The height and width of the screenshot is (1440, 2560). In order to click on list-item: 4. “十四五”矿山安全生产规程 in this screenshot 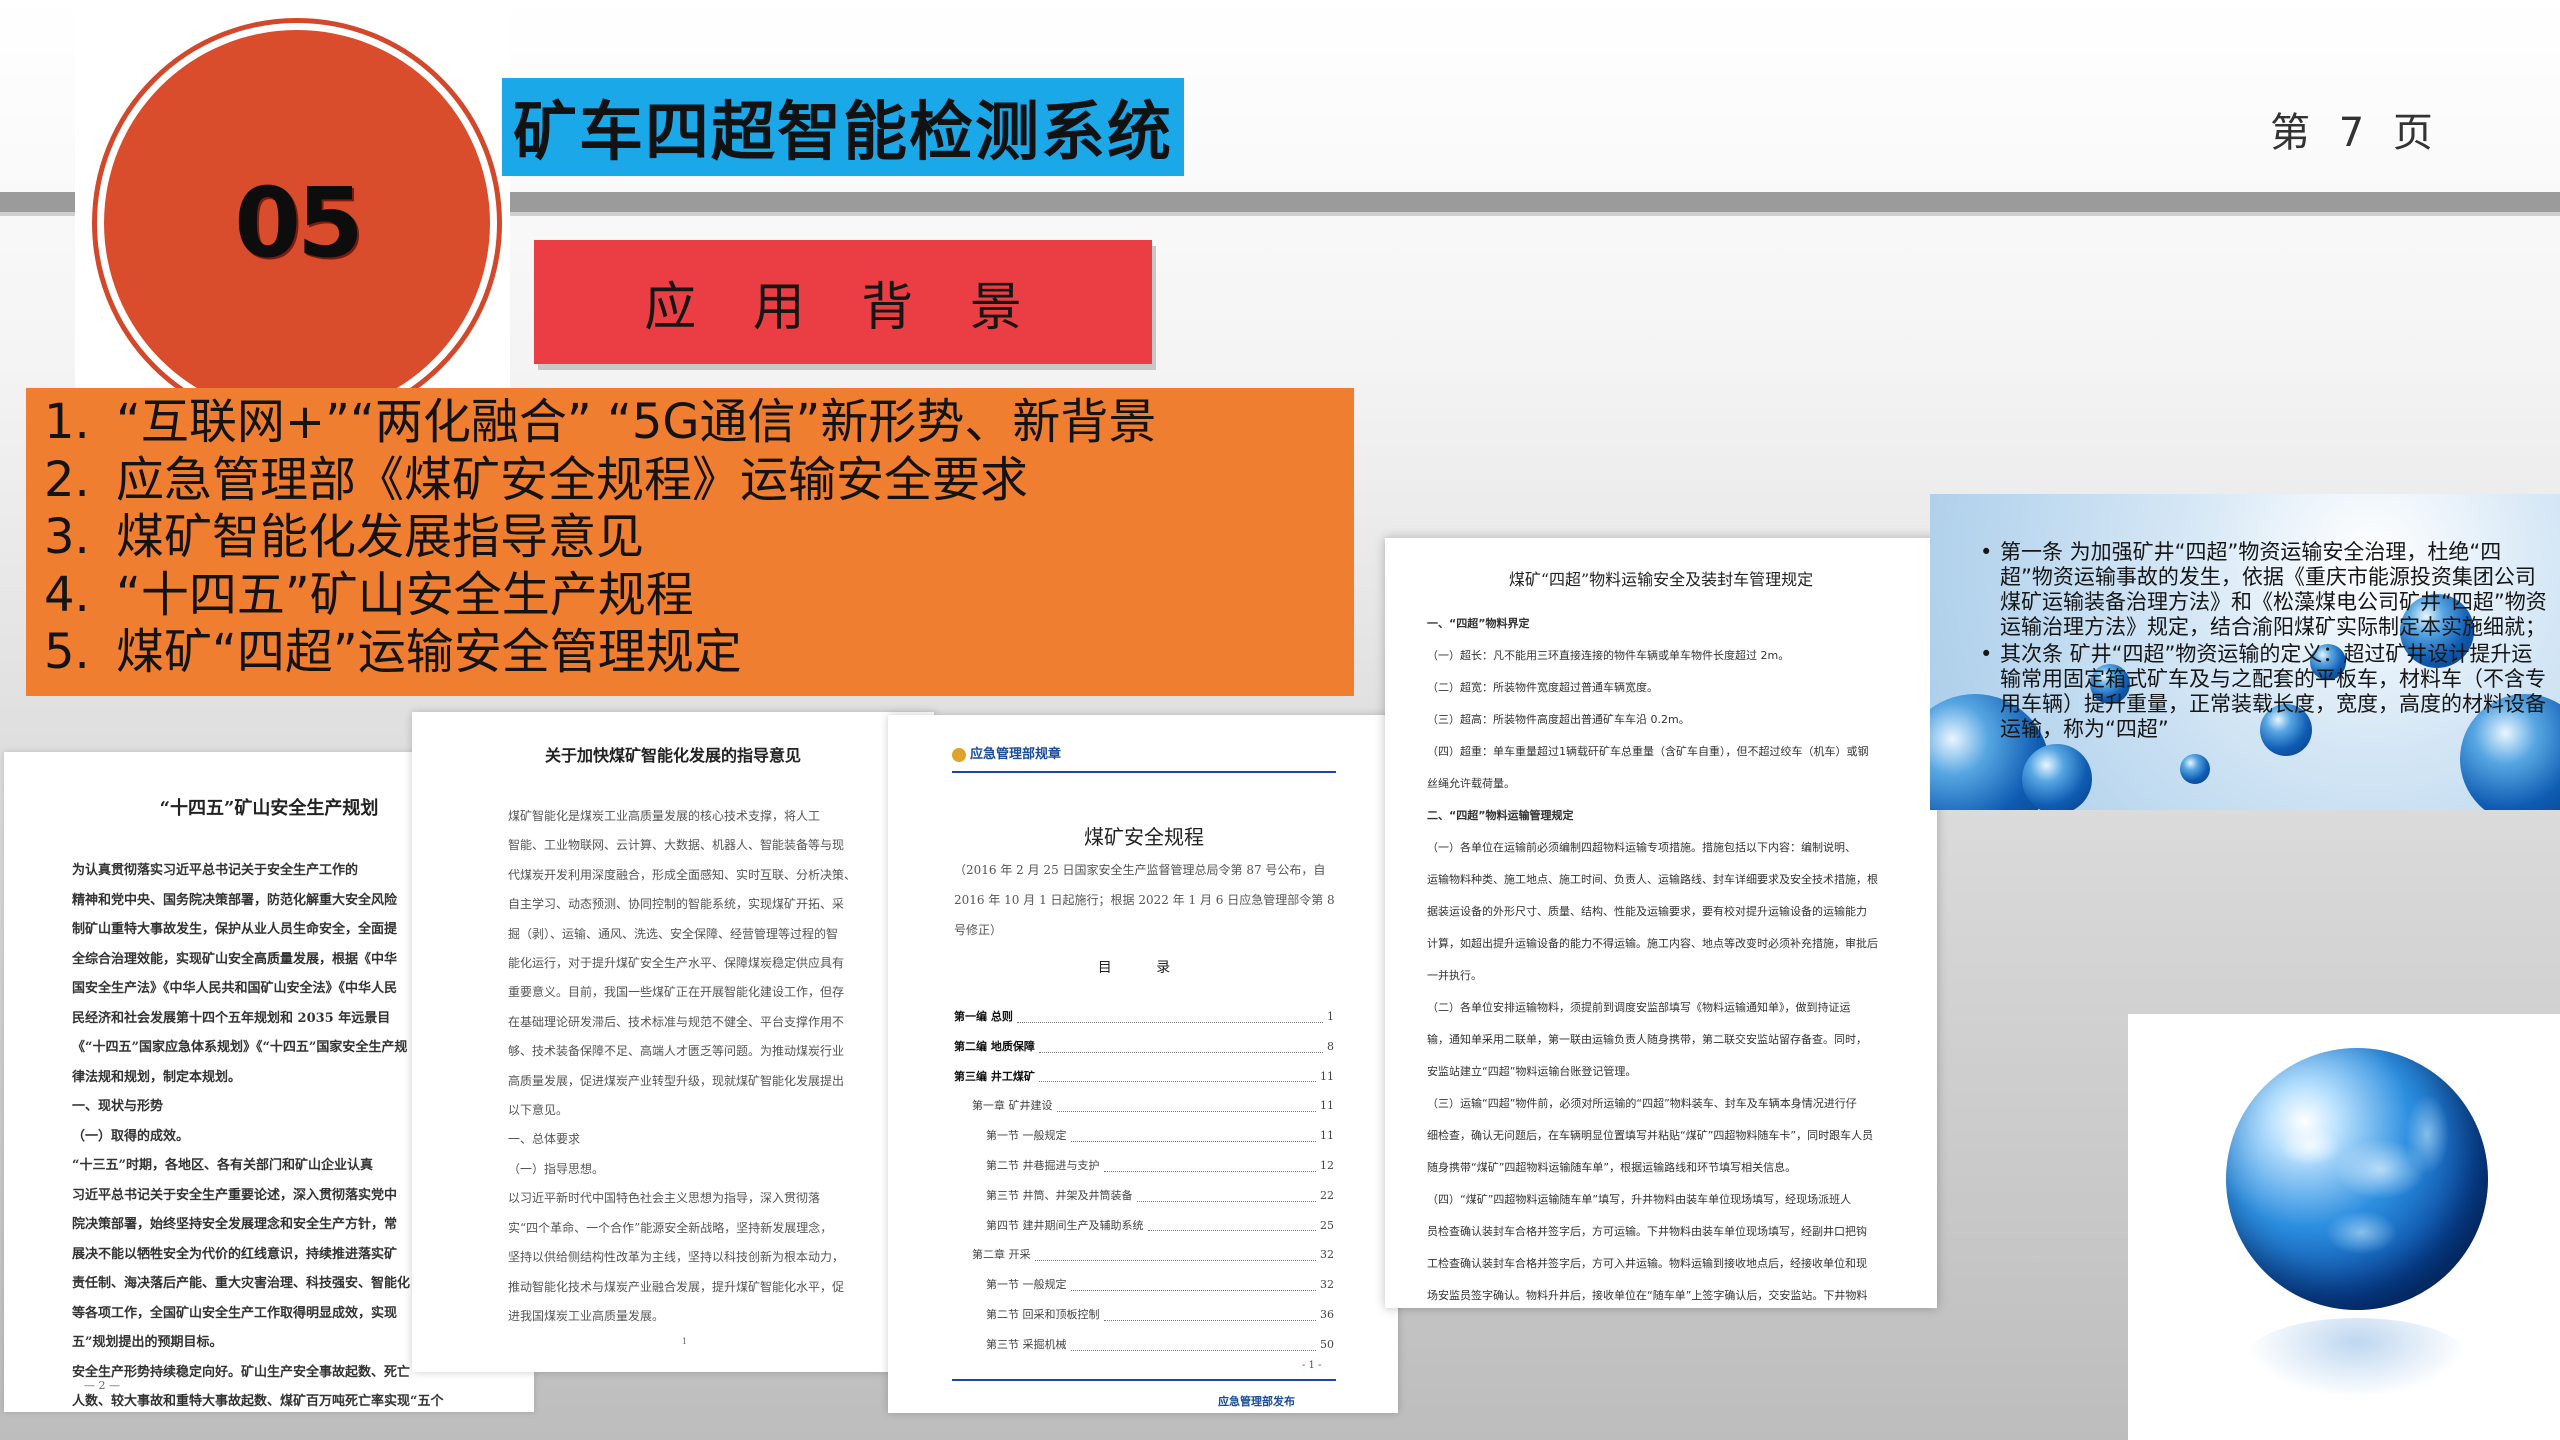, I will do `click(369, 594)`.